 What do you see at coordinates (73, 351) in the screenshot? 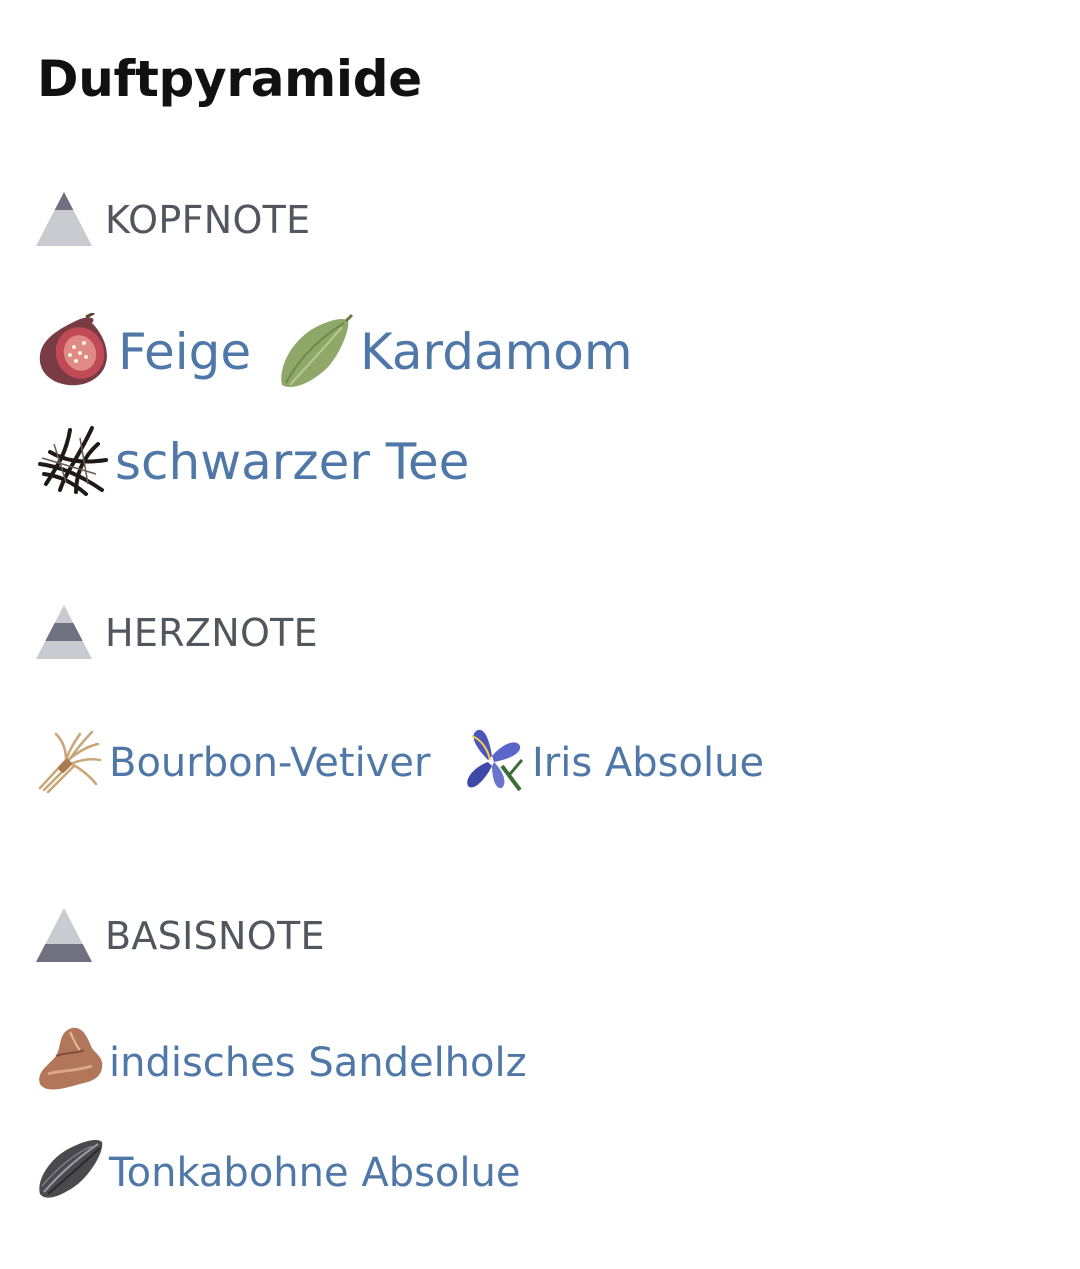
I see `fig-icon` at bounding box center [73, 351].